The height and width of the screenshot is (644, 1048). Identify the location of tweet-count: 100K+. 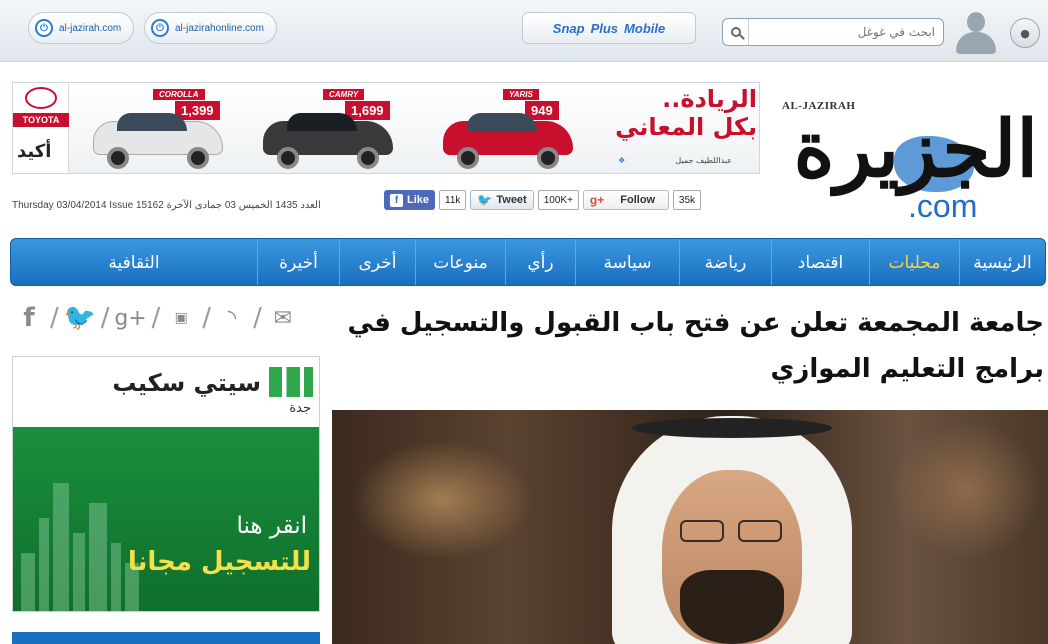
(558, 200).